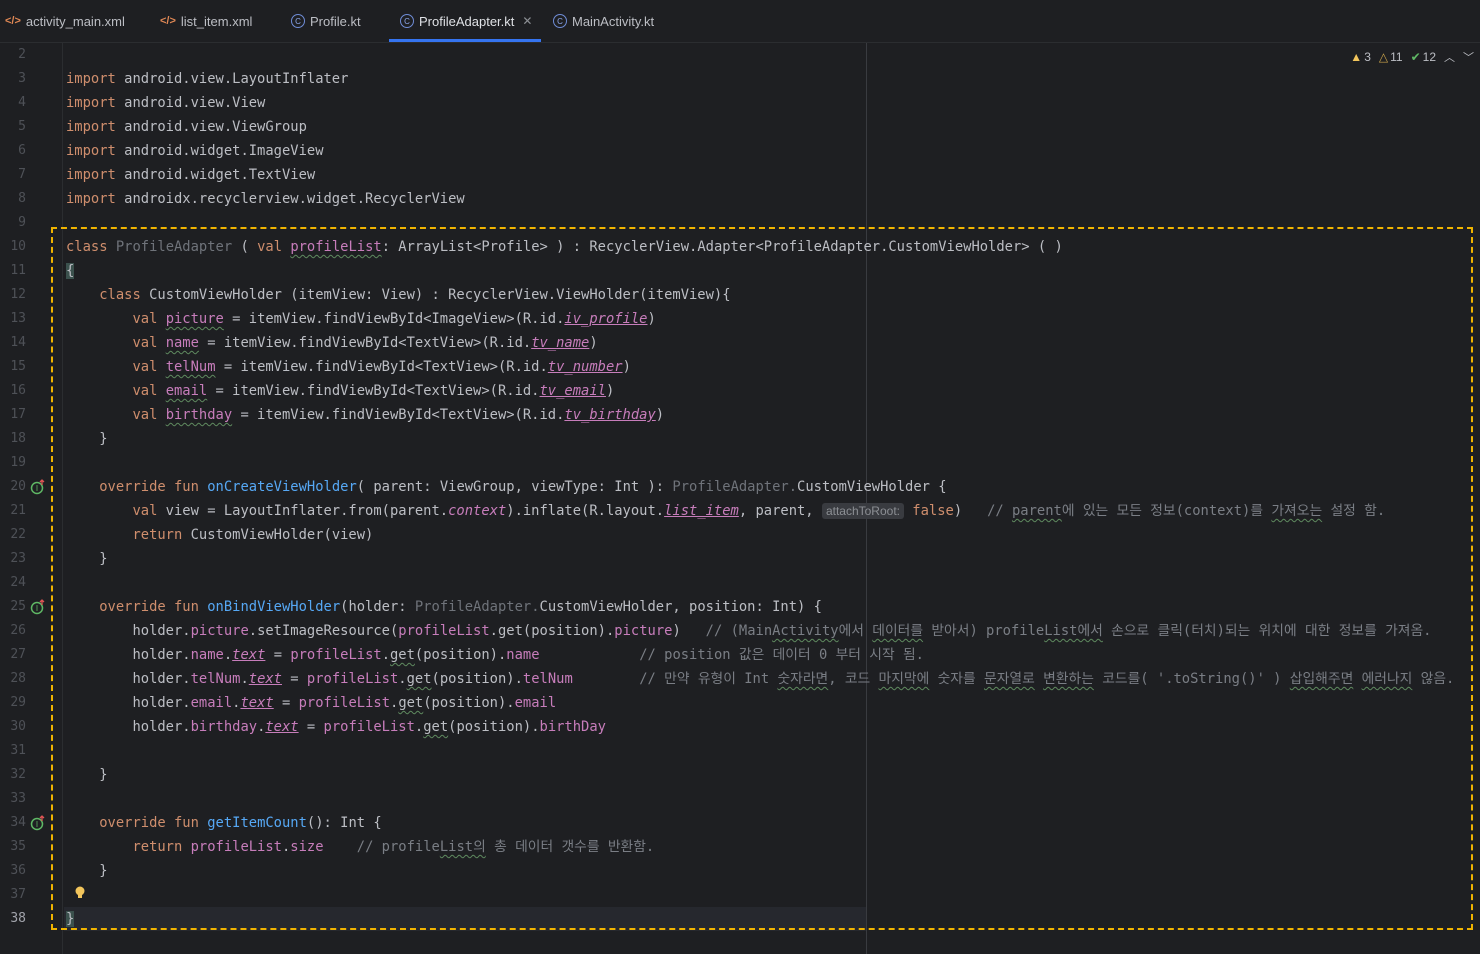 This screenshot has height=954, width=1480. What do you see at coordinates (18, 414) in the screenshot?
I see `line-number: 17` at bounding box center [18, 414].